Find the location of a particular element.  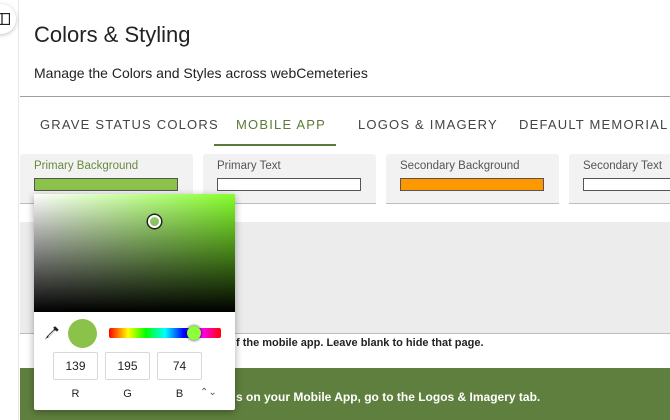

secondary-background-swatch is located at coordinates (472, 184).